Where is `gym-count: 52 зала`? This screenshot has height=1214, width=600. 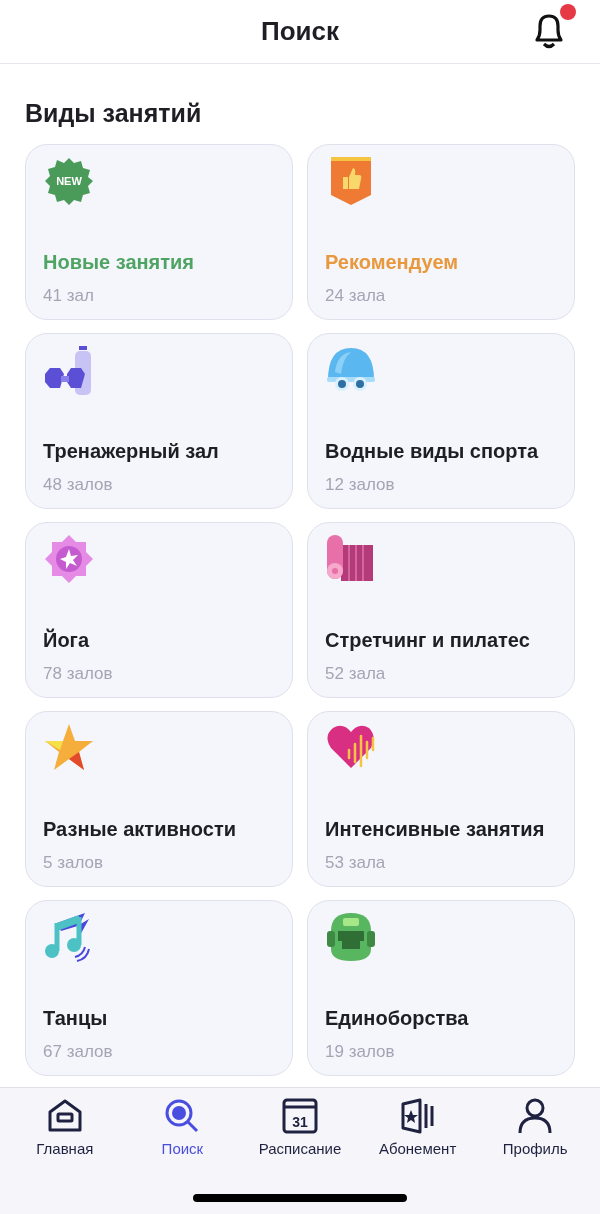 gym-count: 52 зала is located at coordinates (356, 674).